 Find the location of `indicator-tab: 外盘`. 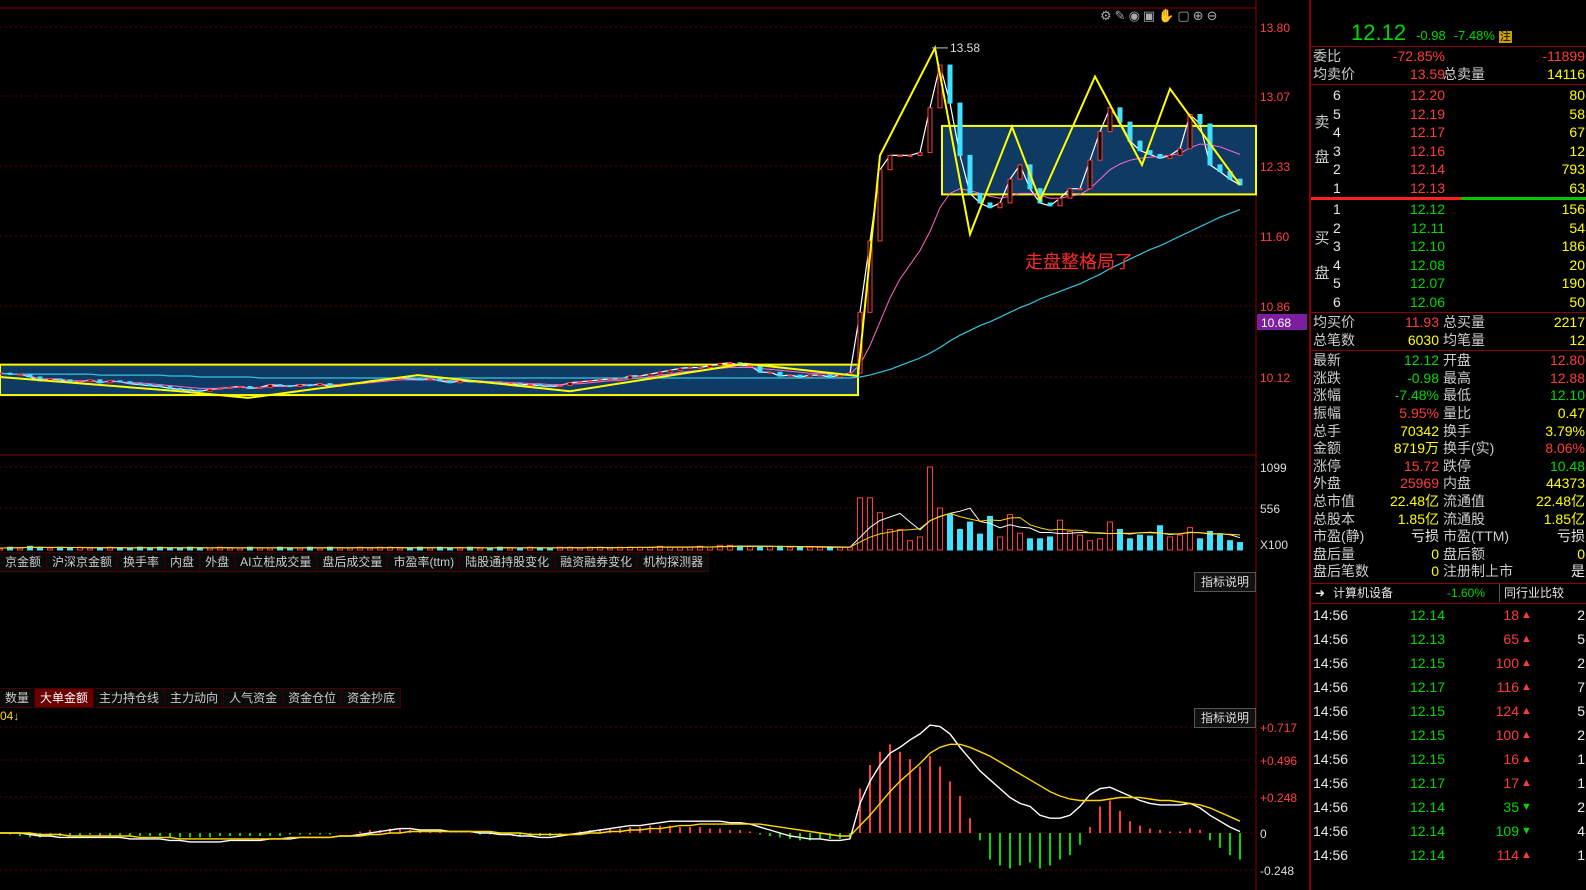

indicator-tab: 外盘 is located at coordinates (218, 562).